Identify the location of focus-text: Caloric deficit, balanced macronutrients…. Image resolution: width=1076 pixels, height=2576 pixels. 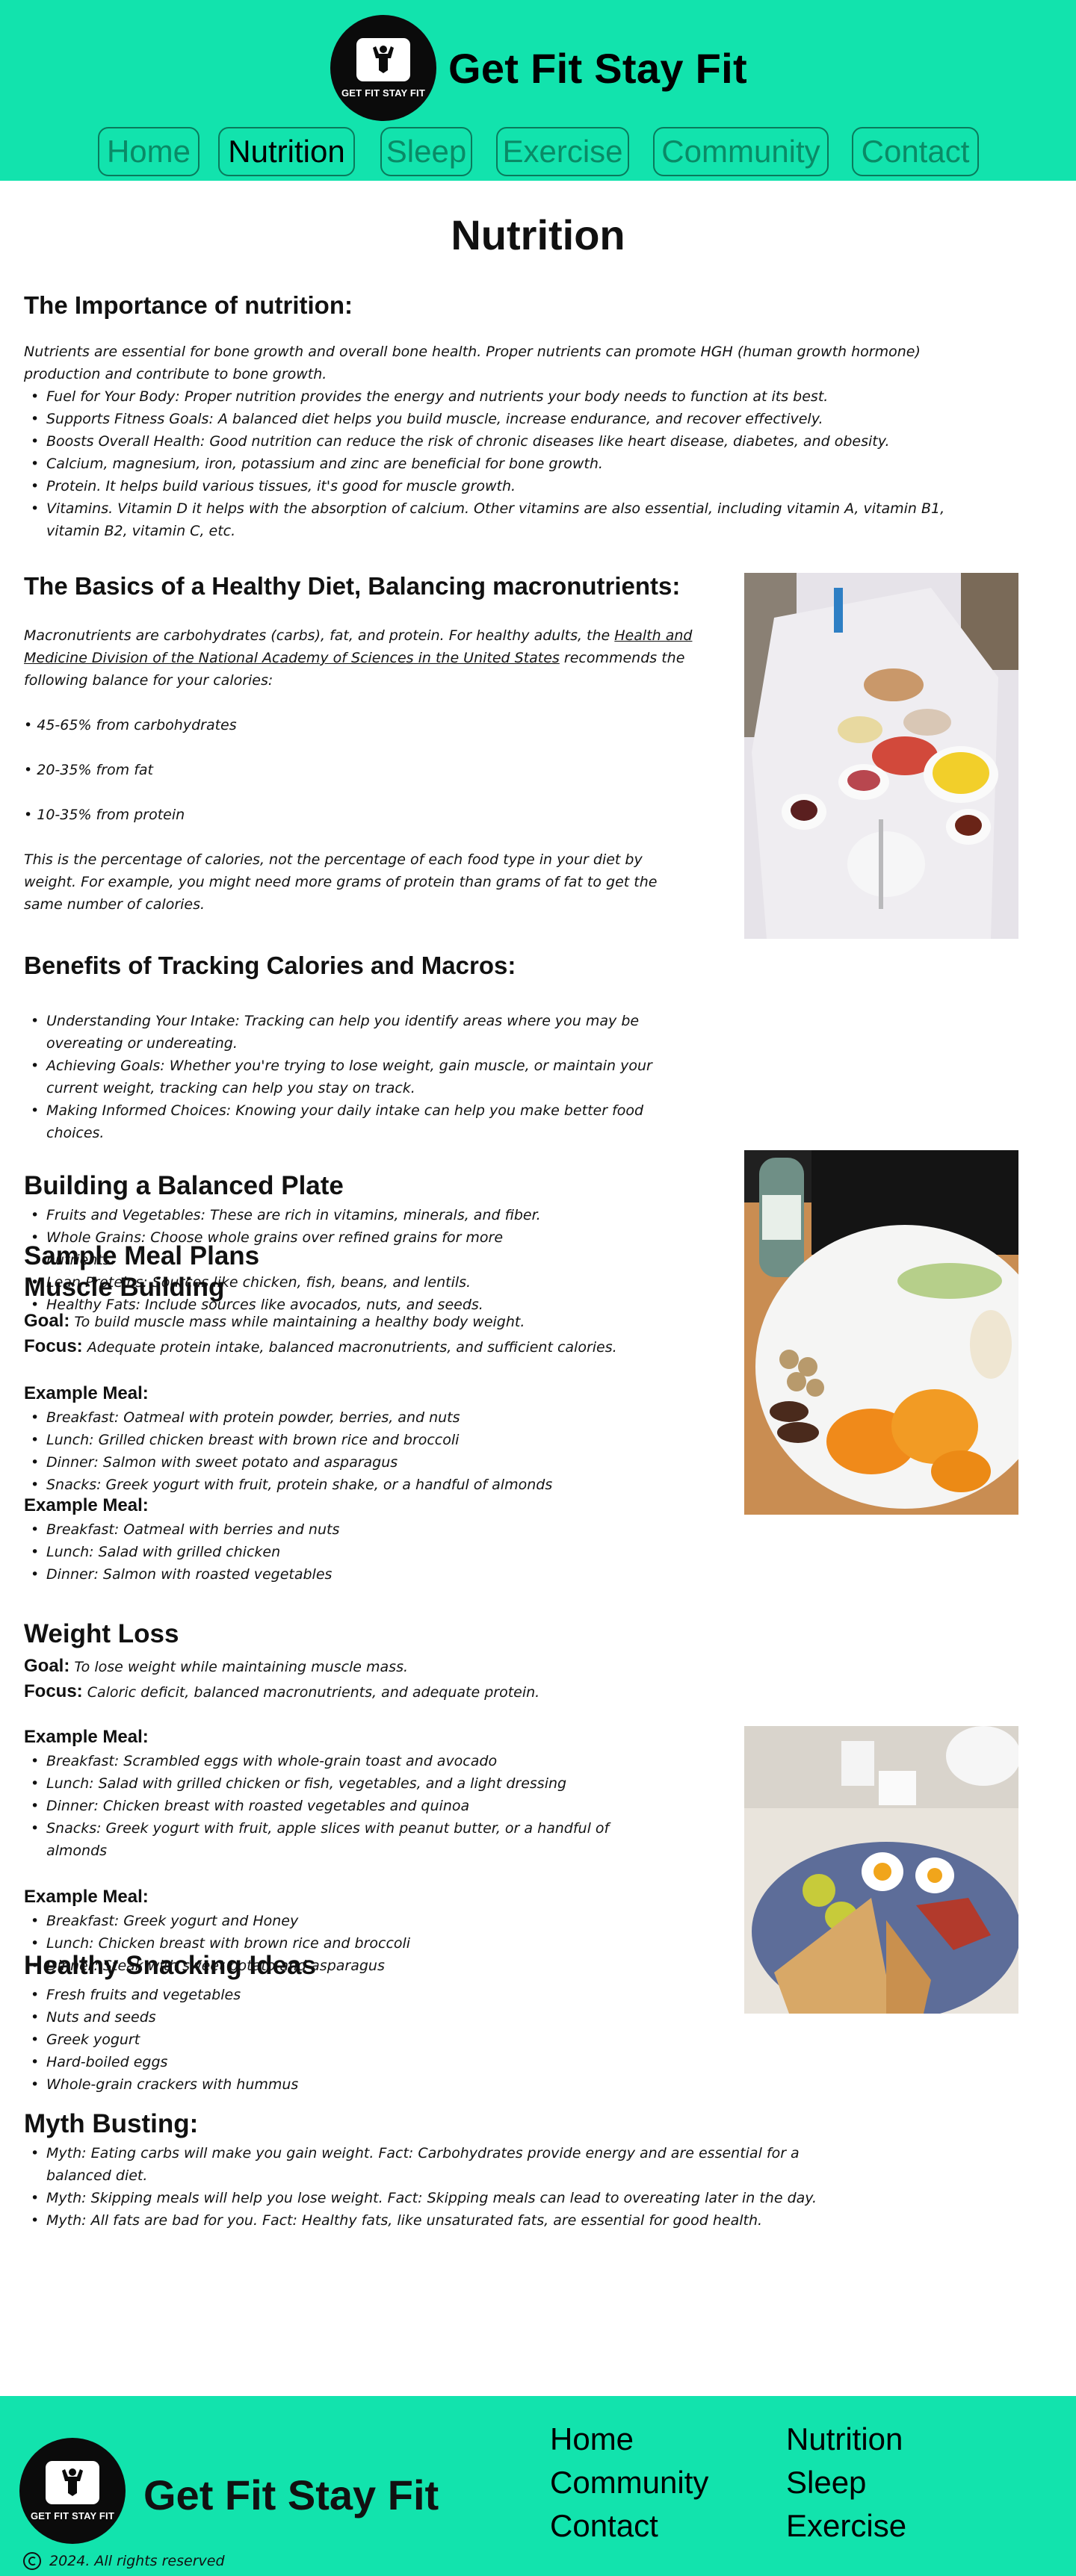
(314, 1693).